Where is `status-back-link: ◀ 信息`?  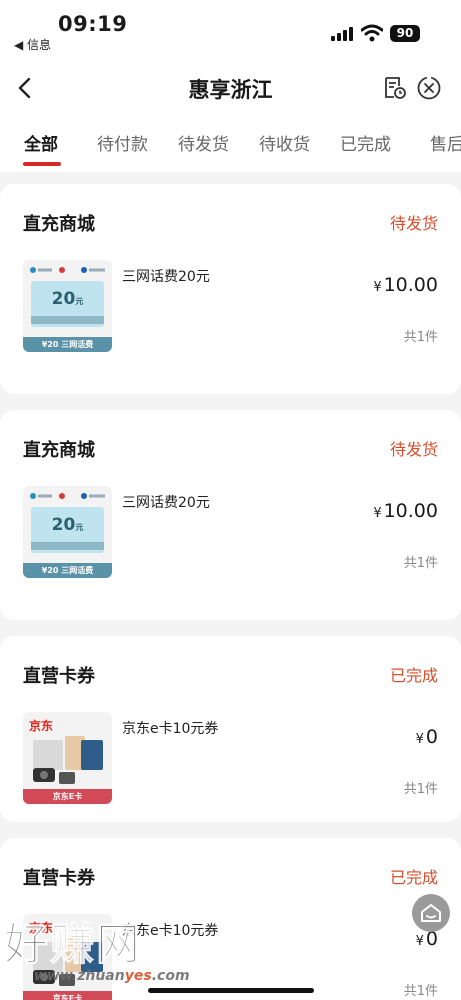 status-back-link: ◀ 信息 is located at coordinates (32, 44).